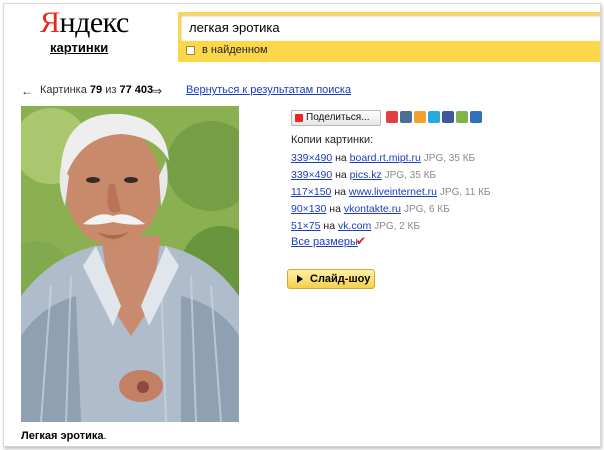  I want to click on copy-site-link: vkontakte.ru, so click(372, 209).